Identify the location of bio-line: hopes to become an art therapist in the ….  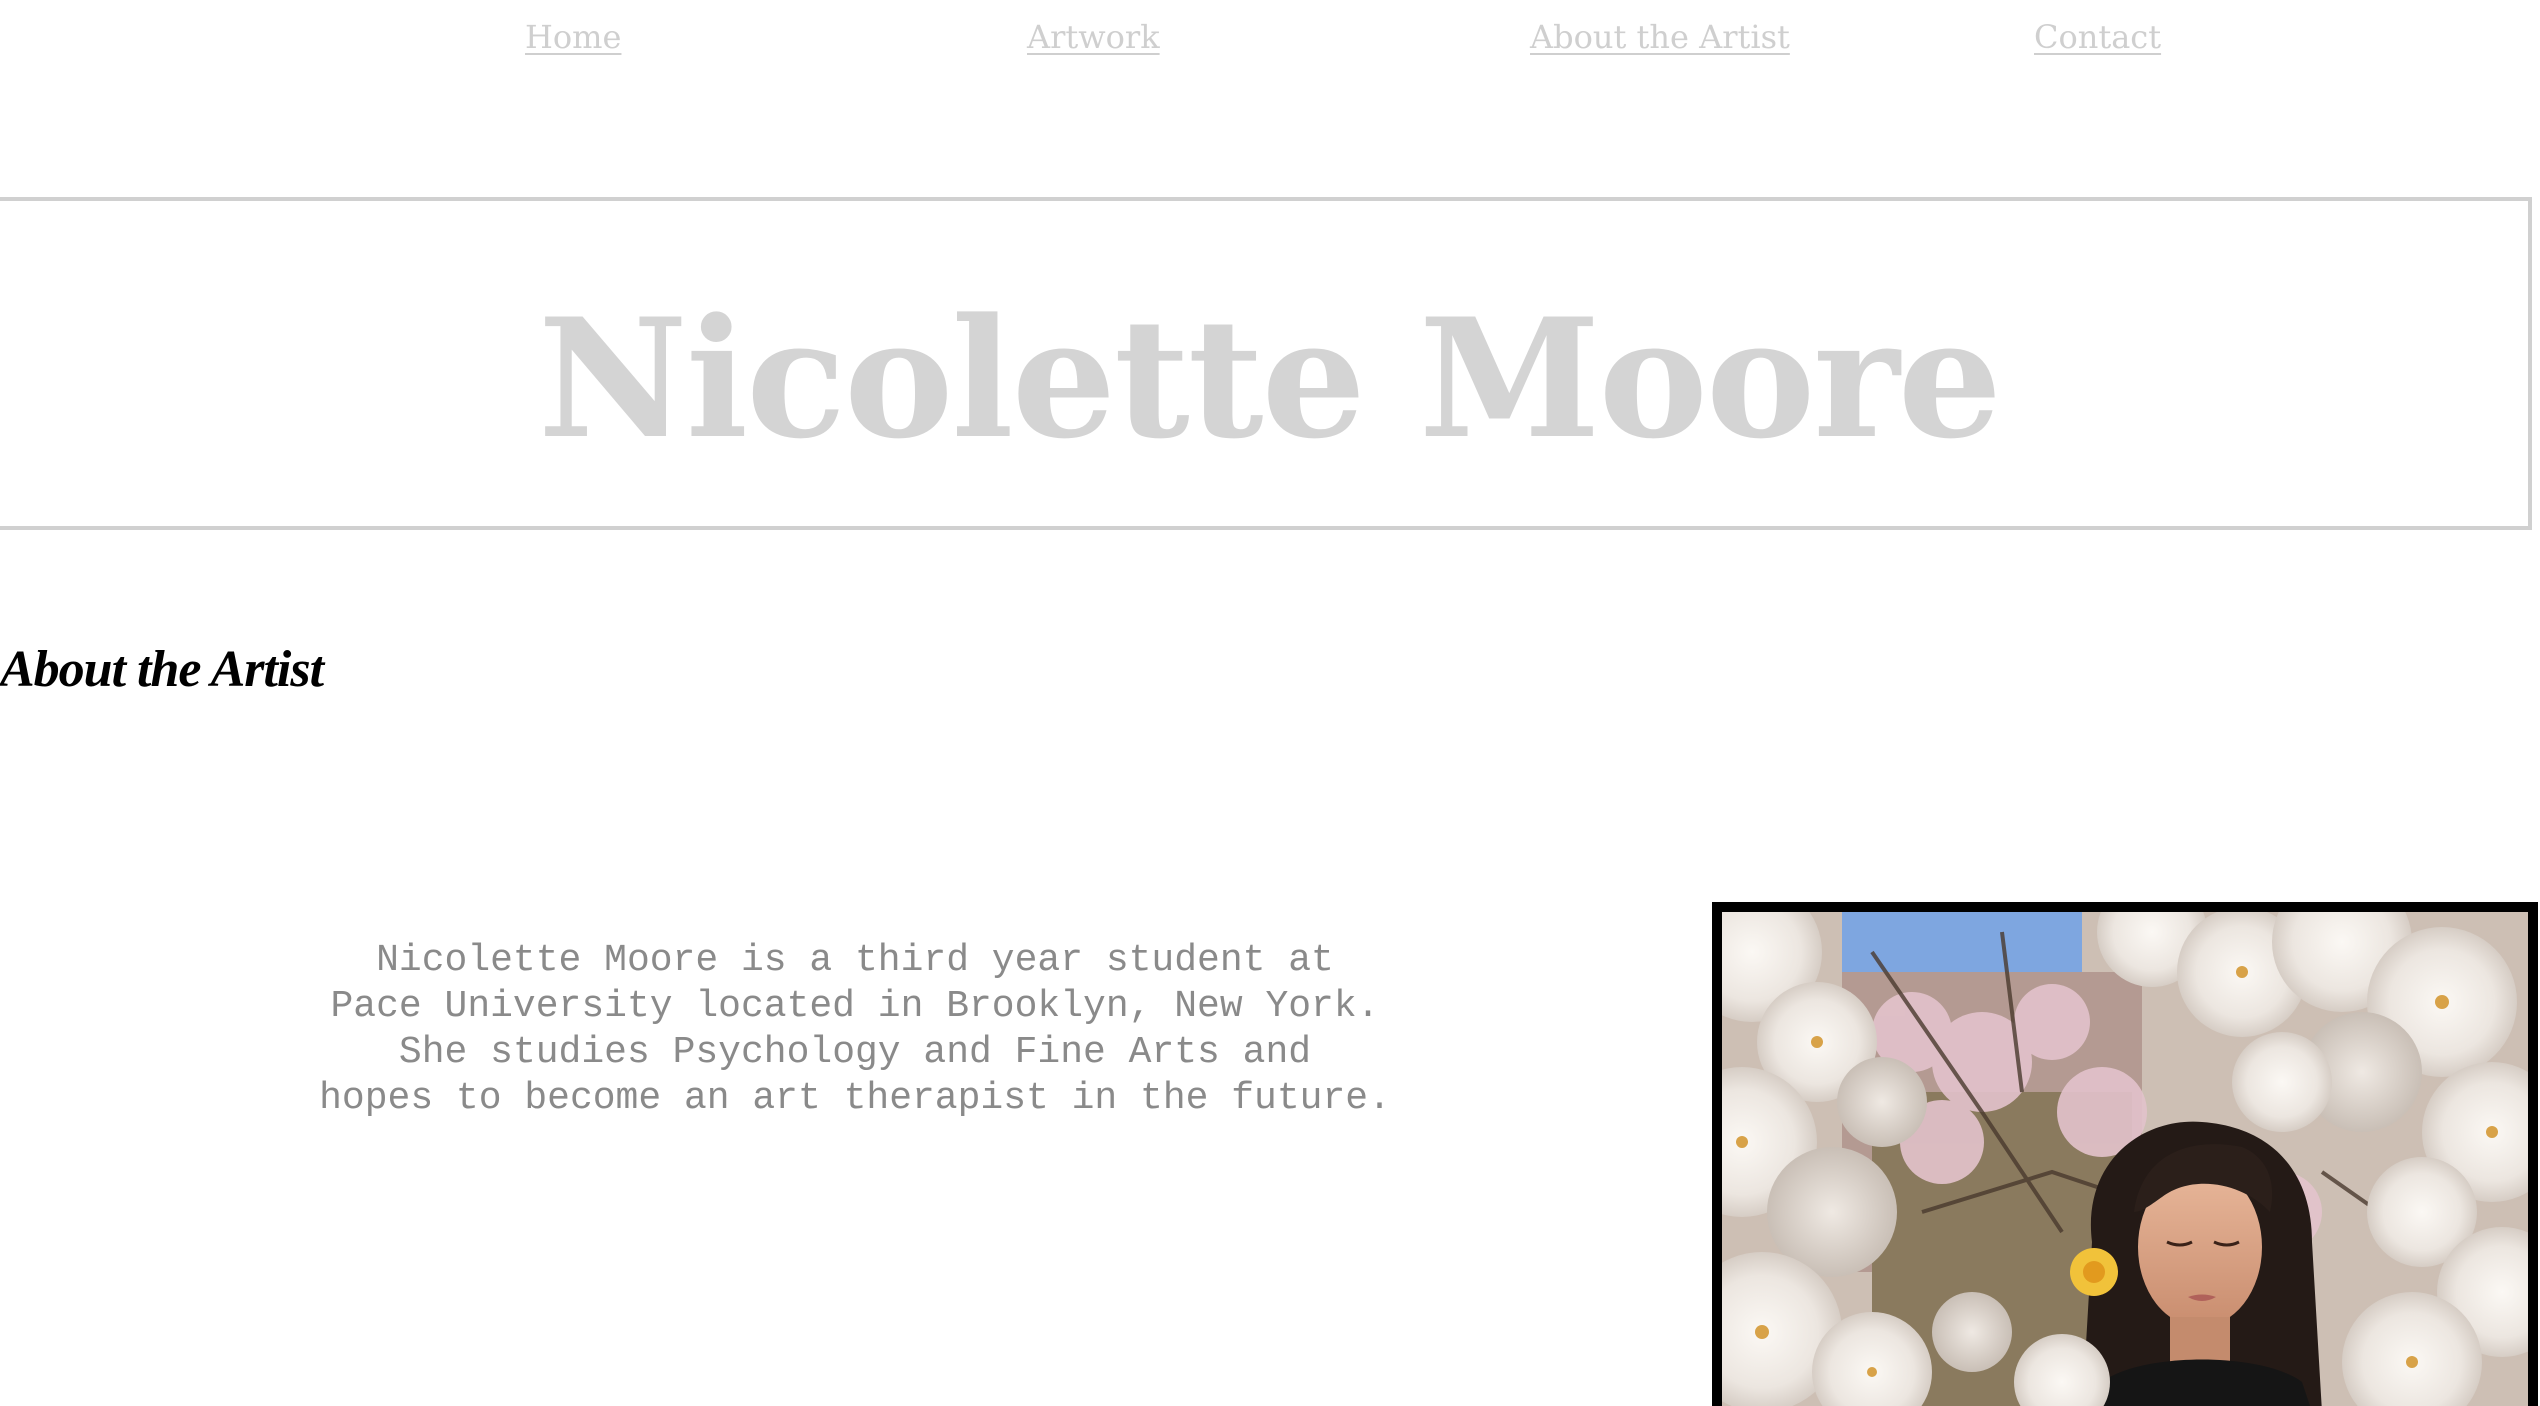
(855, 1098).